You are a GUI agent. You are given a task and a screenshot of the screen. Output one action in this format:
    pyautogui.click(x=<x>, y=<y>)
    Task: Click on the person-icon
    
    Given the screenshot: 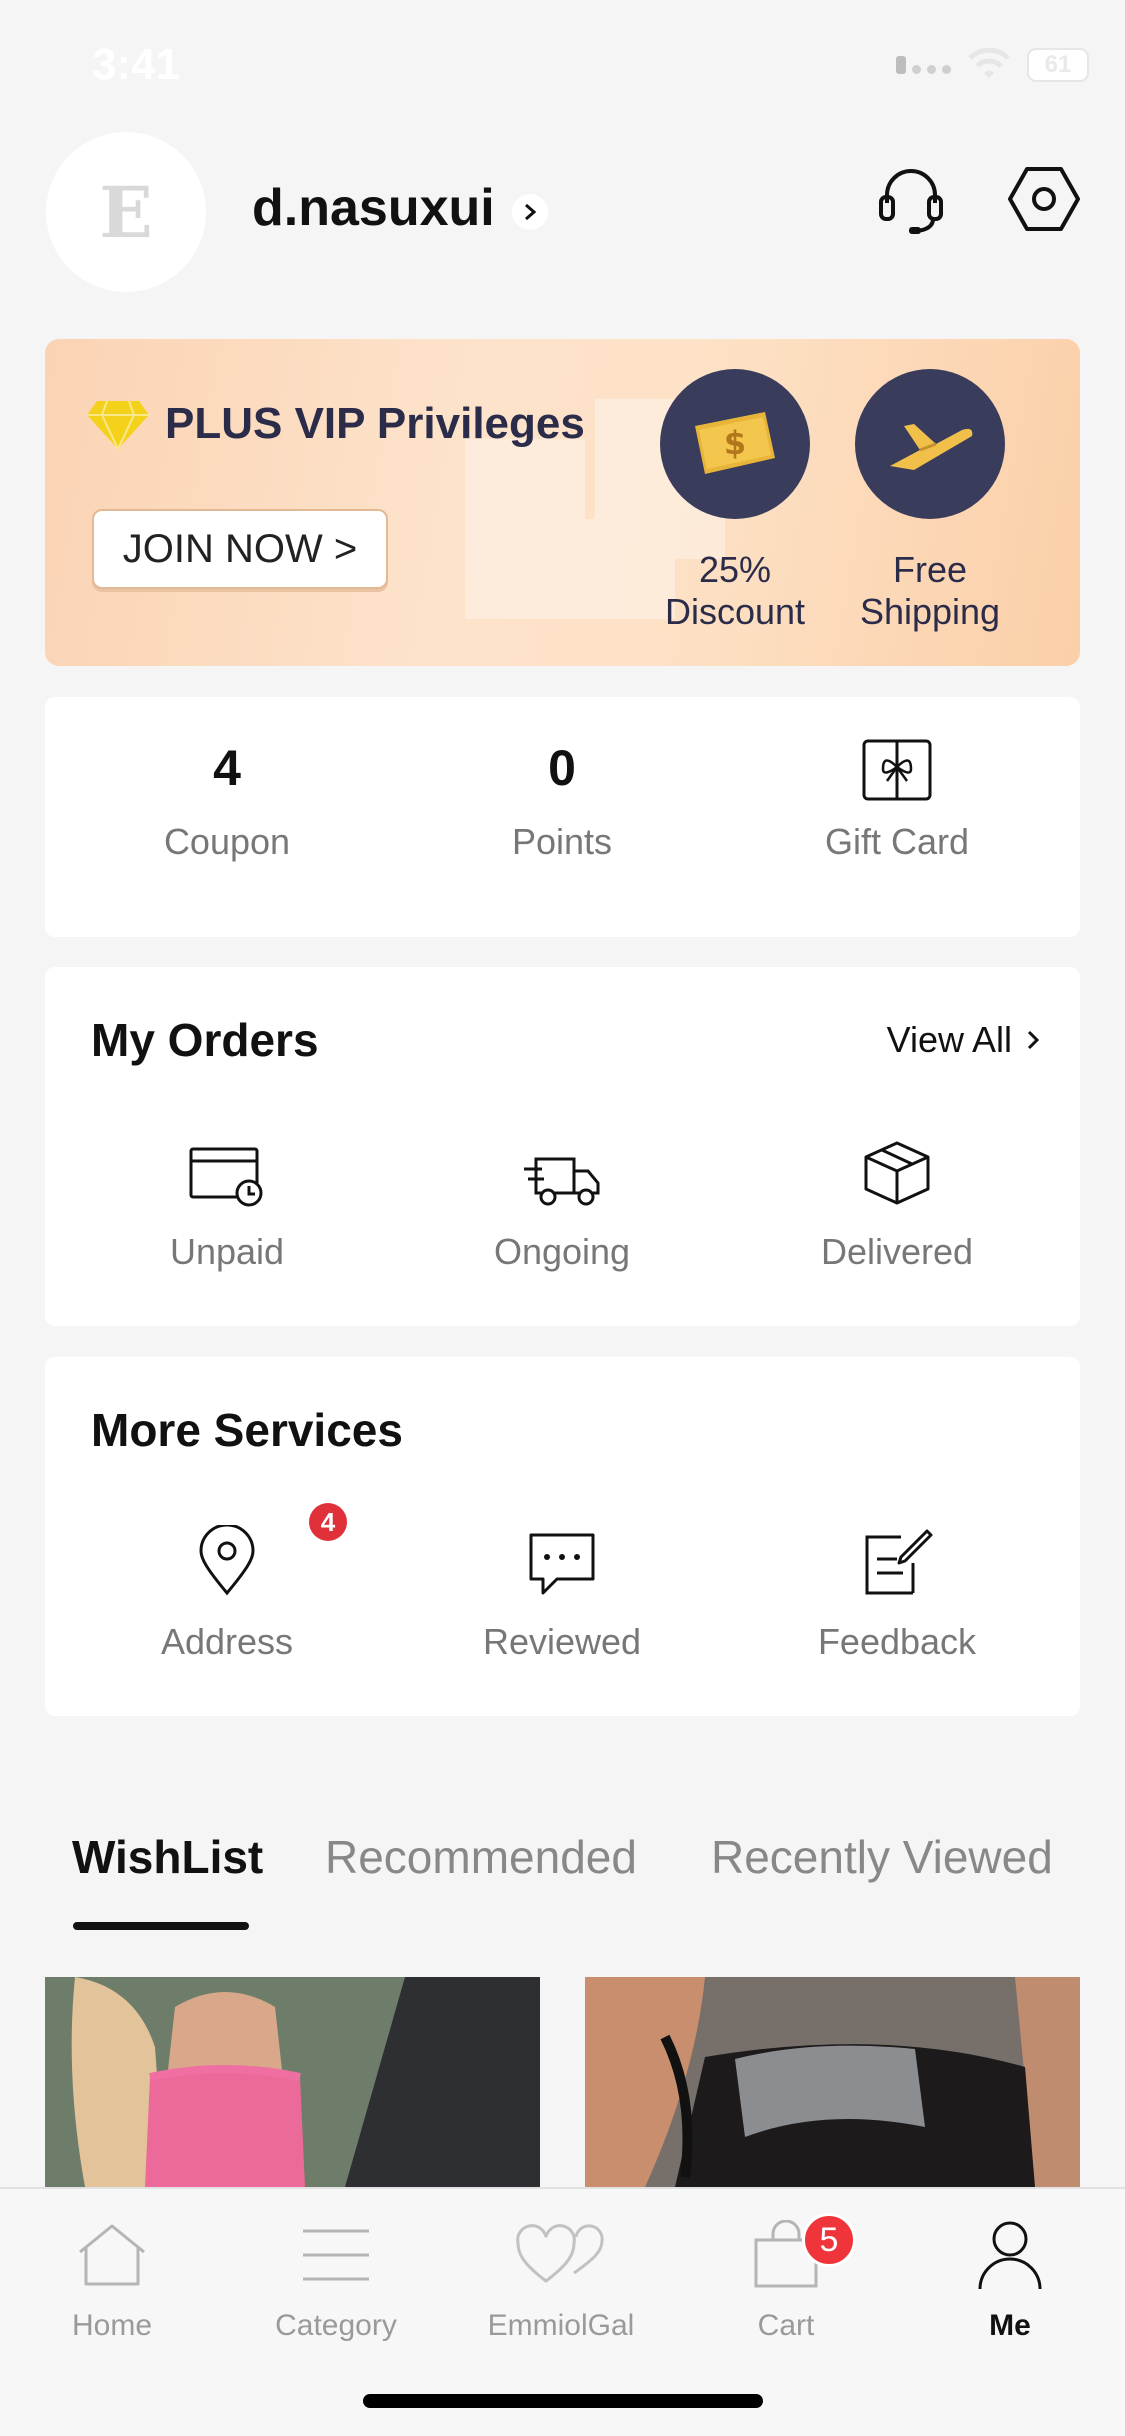 What is the action you would take?
    pyautogui.click(x=1010, y=2255)
    